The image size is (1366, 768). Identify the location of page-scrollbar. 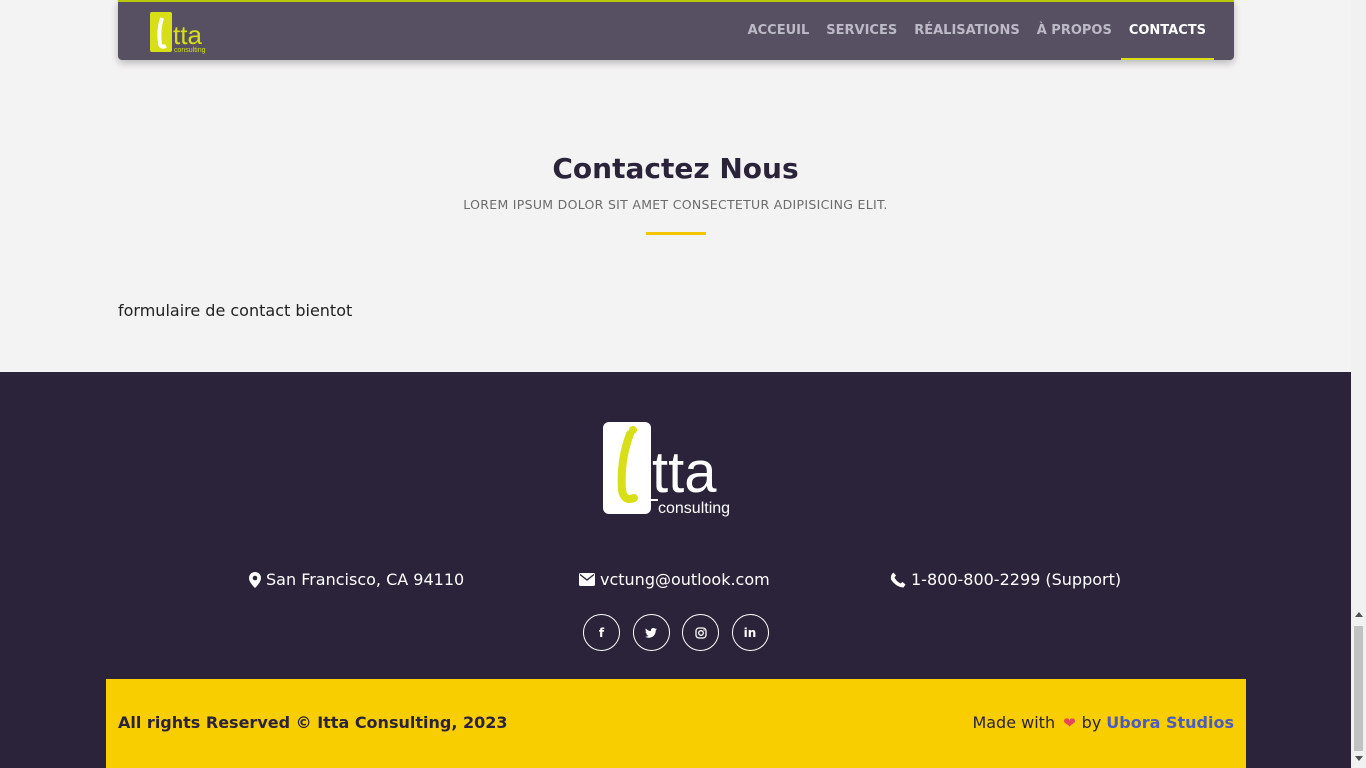
(1358, 384).